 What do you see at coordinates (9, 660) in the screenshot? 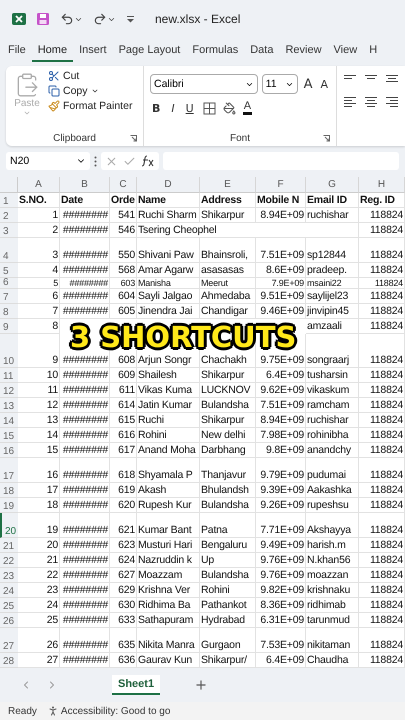
I see `row-header: 28` at bounding box center [9, 660].